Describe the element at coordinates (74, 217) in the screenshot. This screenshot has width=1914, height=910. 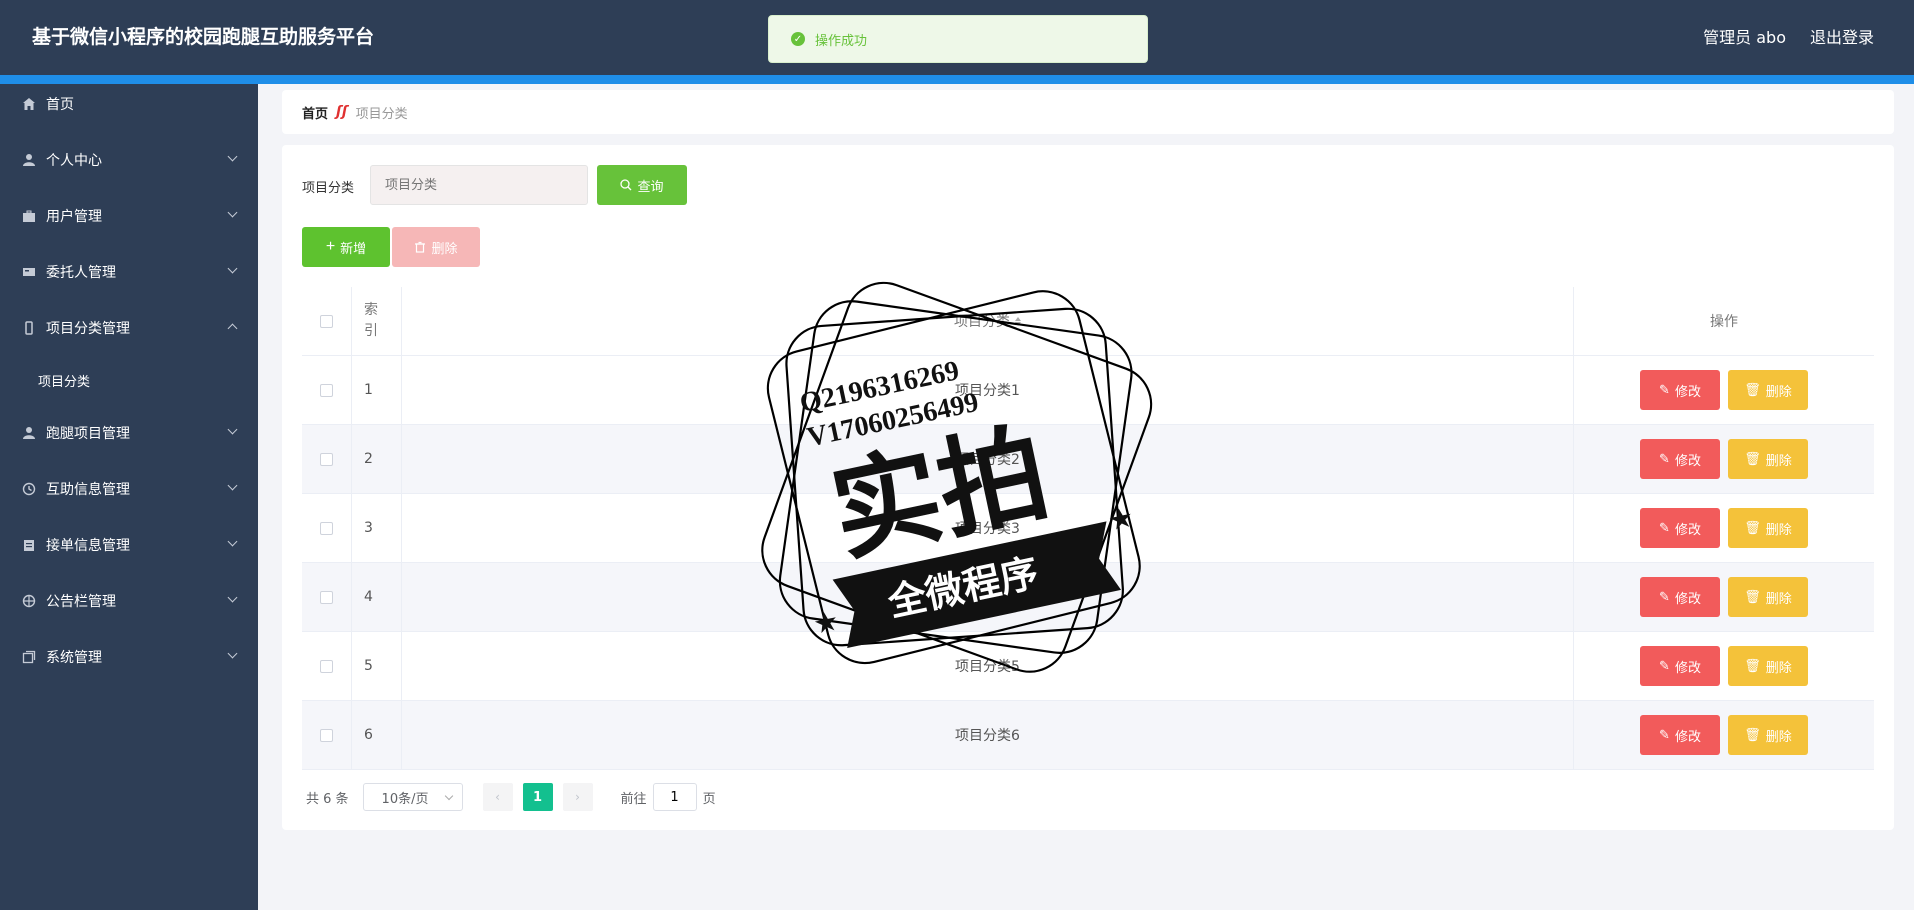
I see `sidebar-item-label: 用户管理` at that location.